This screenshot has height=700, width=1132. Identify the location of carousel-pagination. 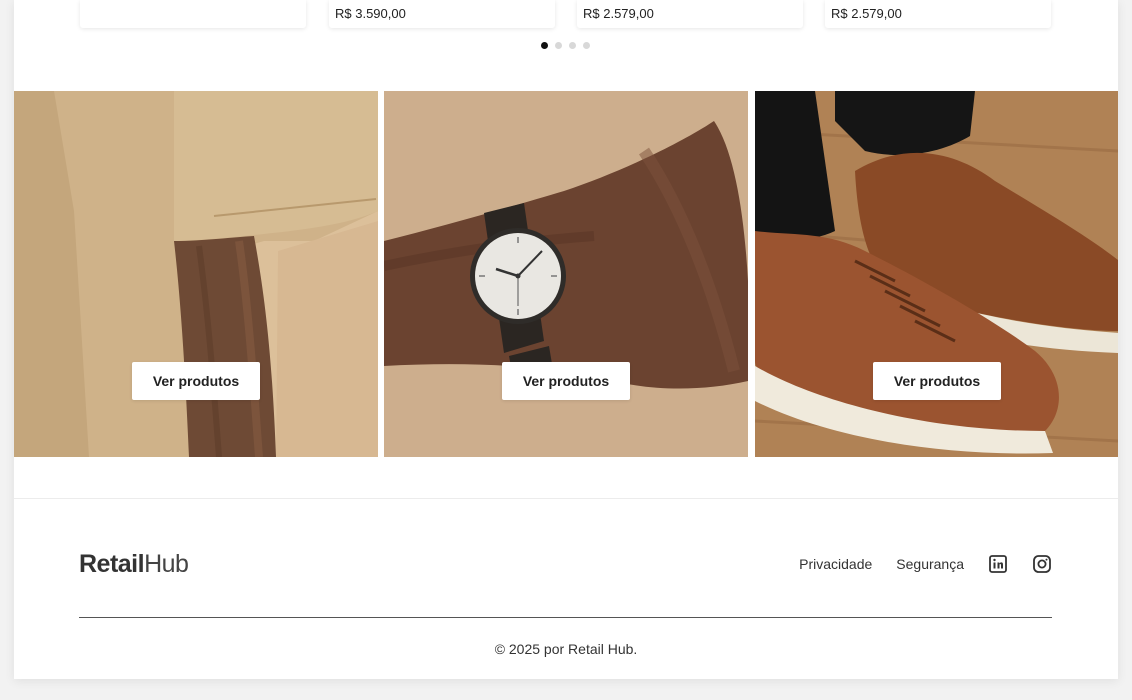
(565, 45).